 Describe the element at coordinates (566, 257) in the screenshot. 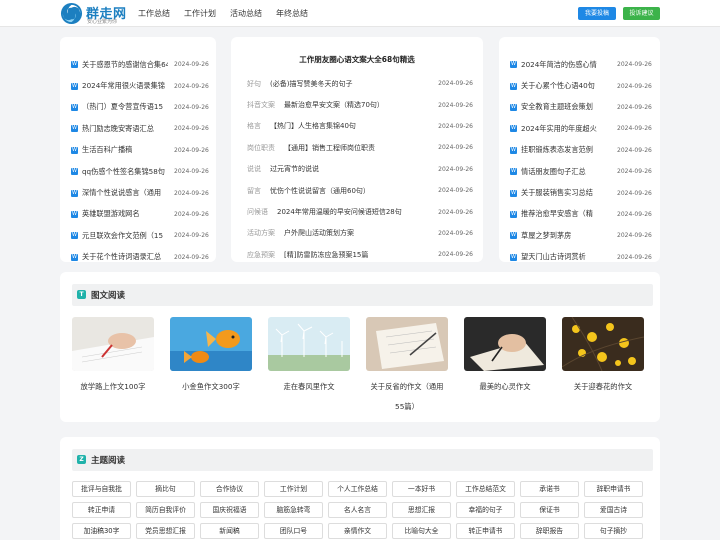

I see `list-item-title: 望天门山古诗词赏析` at that location.